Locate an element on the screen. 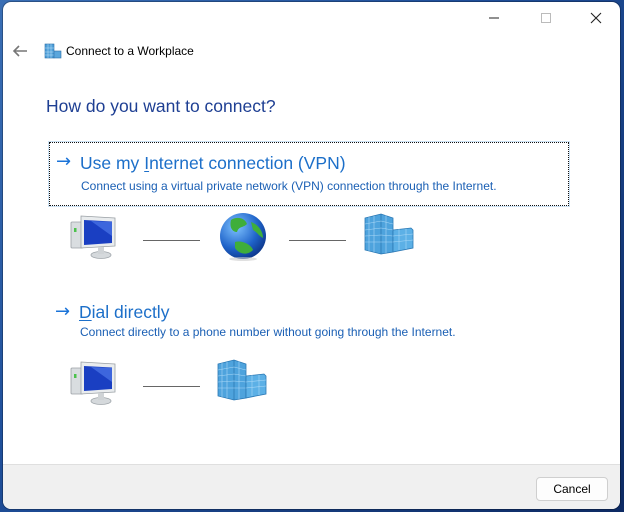 The width and height of the screenshot is (624, 512). globe-icon is located at coordinates (243, 237).